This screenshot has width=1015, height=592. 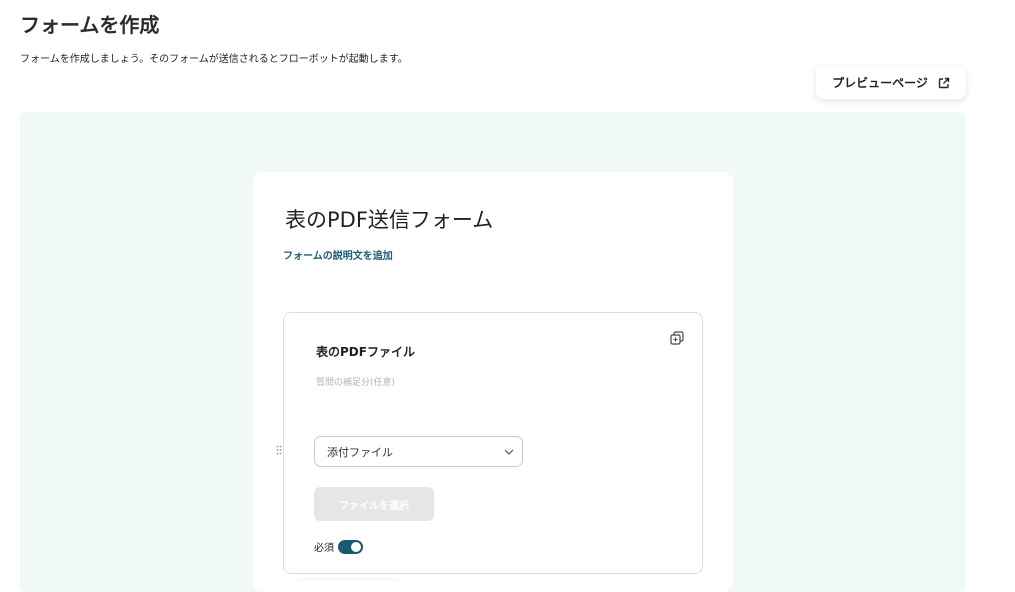 I want to click on page-subtitle: フォームを作成しましょう。そのフォームが送信されるとフローボットが起動します。, so click(x=214, y=59).